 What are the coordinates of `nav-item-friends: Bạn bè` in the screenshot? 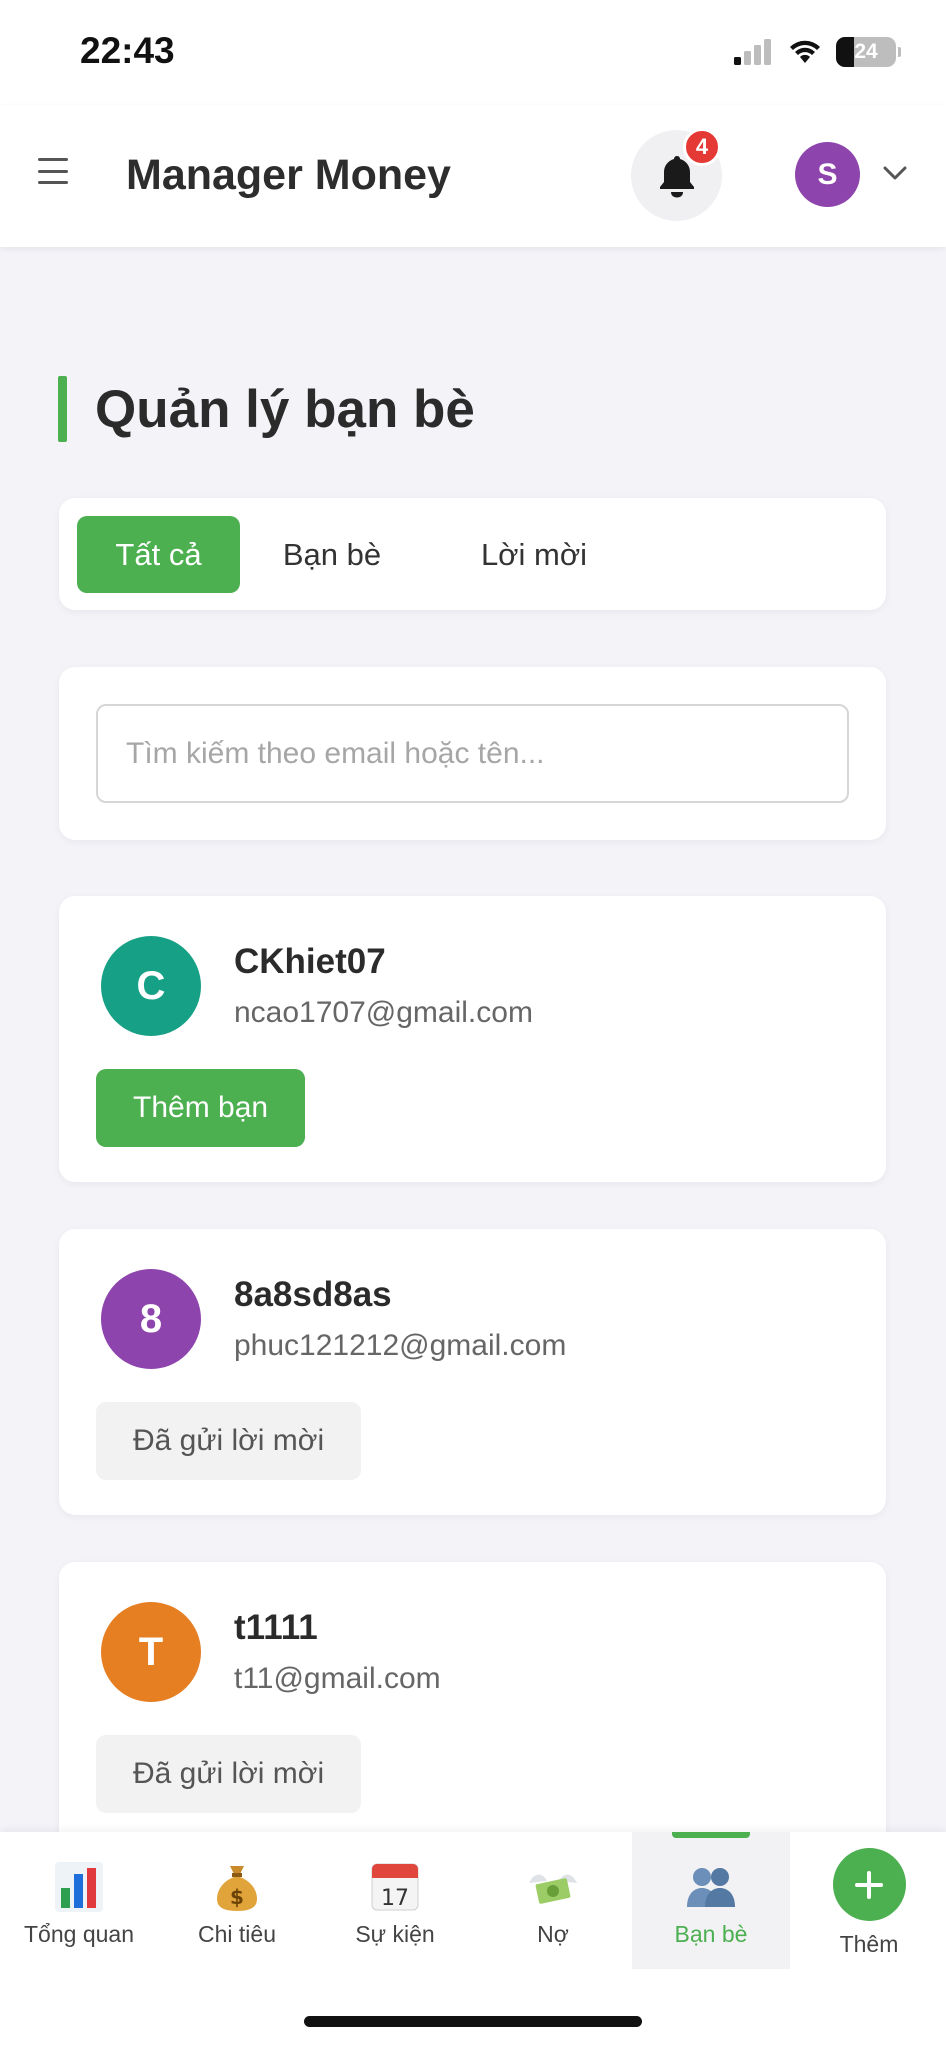 It's located at (711, 1900).